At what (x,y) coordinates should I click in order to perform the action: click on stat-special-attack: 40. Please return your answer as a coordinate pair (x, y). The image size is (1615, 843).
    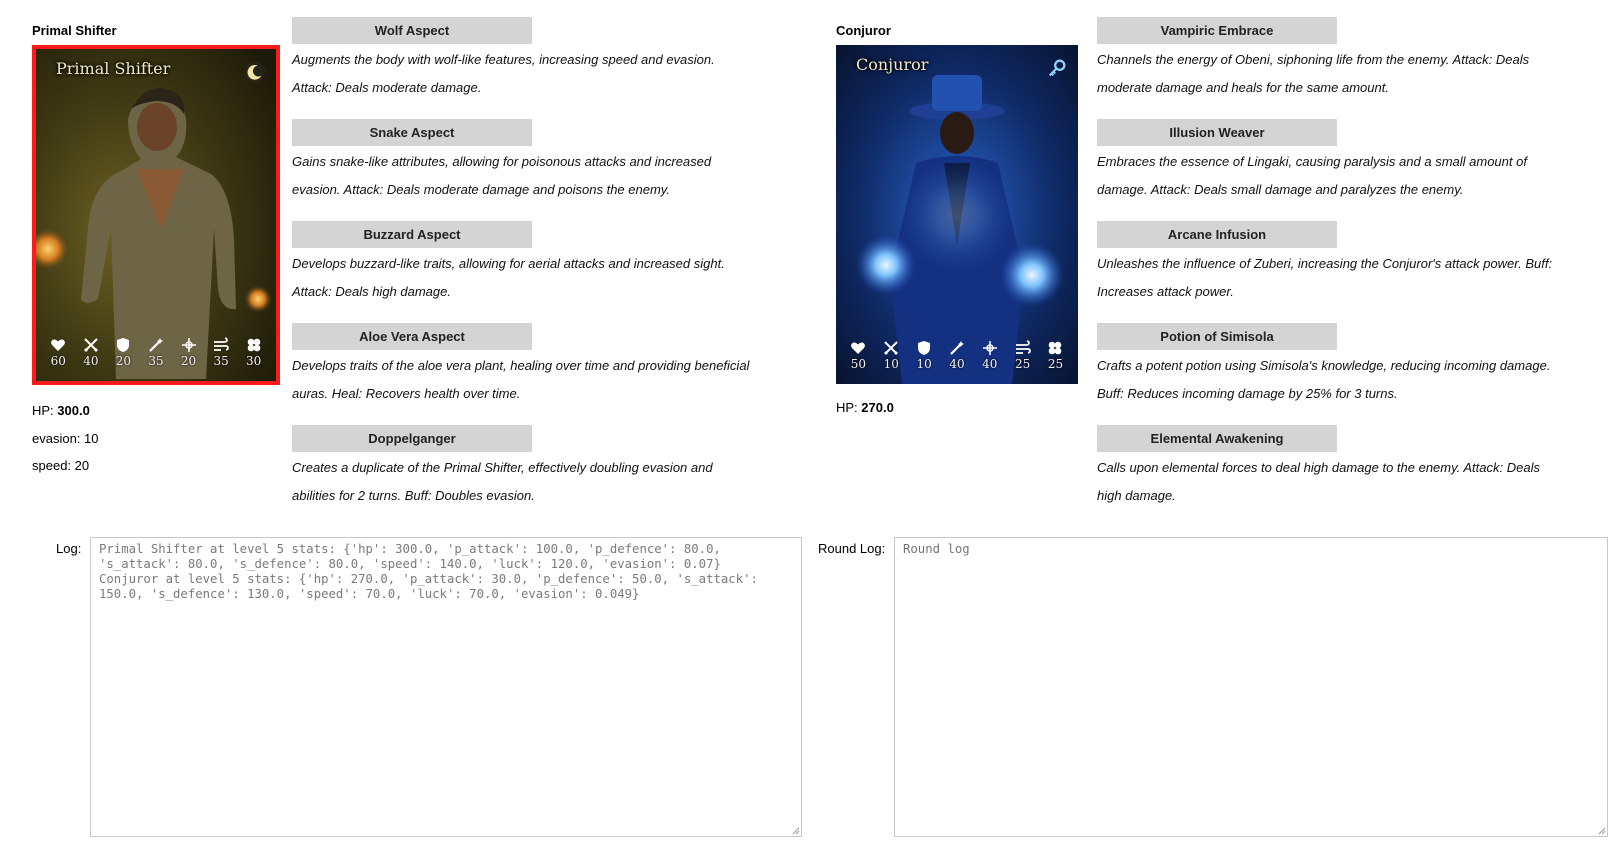
    Looking at the image, I should click on (957, 359).